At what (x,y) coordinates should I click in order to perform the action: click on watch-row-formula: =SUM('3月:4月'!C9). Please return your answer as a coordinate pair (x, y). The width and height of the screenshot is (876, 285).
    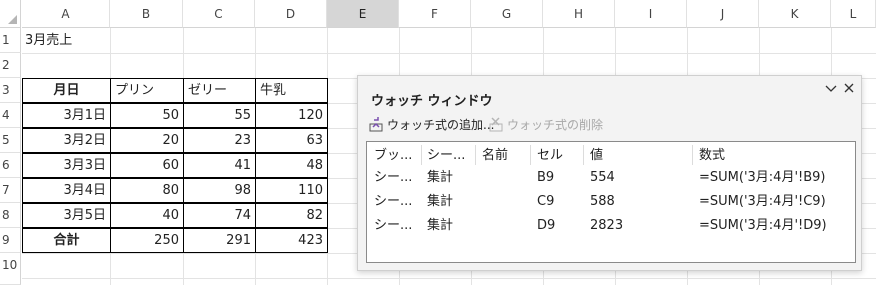
    Looking at the image, I should click on (762, 202).